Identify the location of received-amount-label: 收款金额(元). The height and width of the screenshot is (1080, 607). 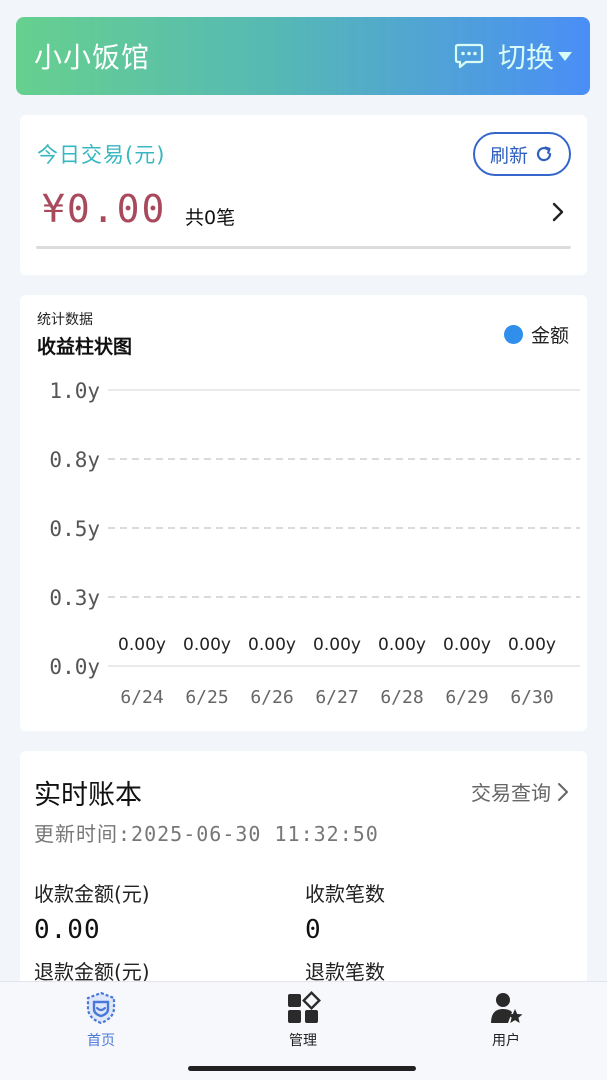
(92, 894).